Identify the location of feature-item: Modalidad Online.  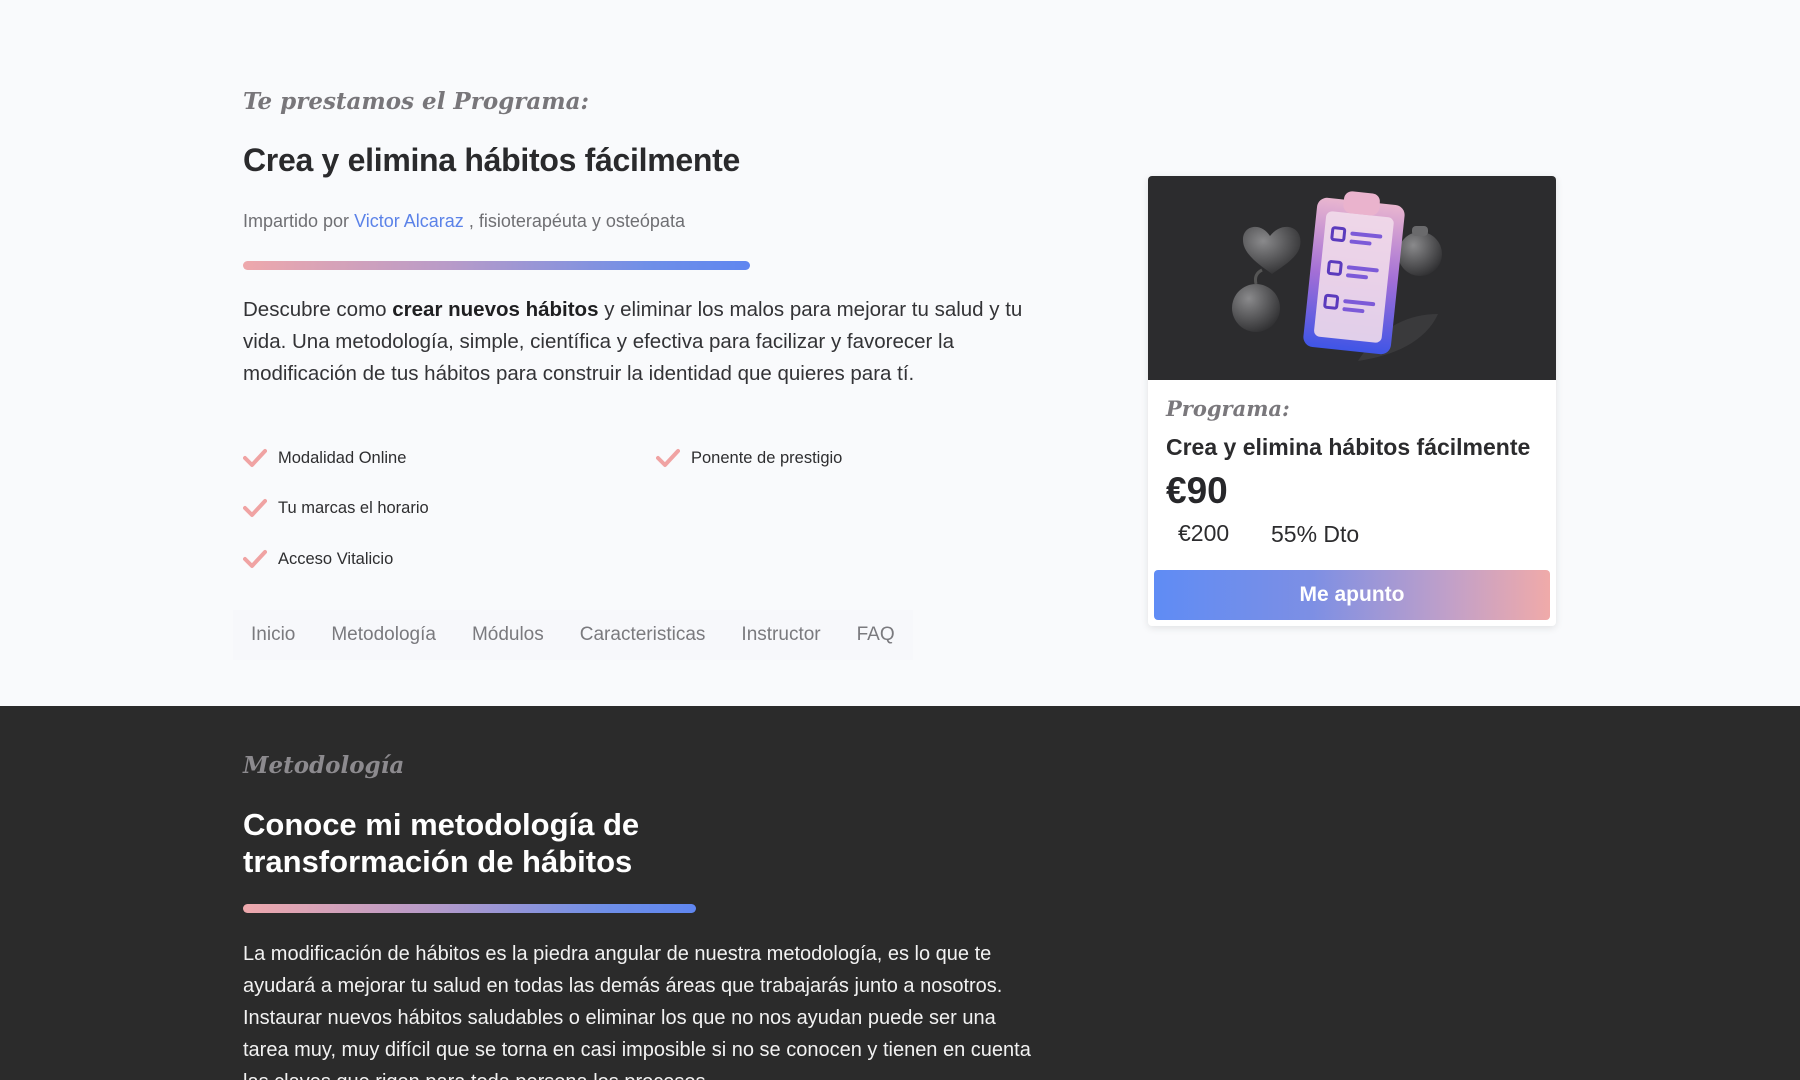
(324, 458).